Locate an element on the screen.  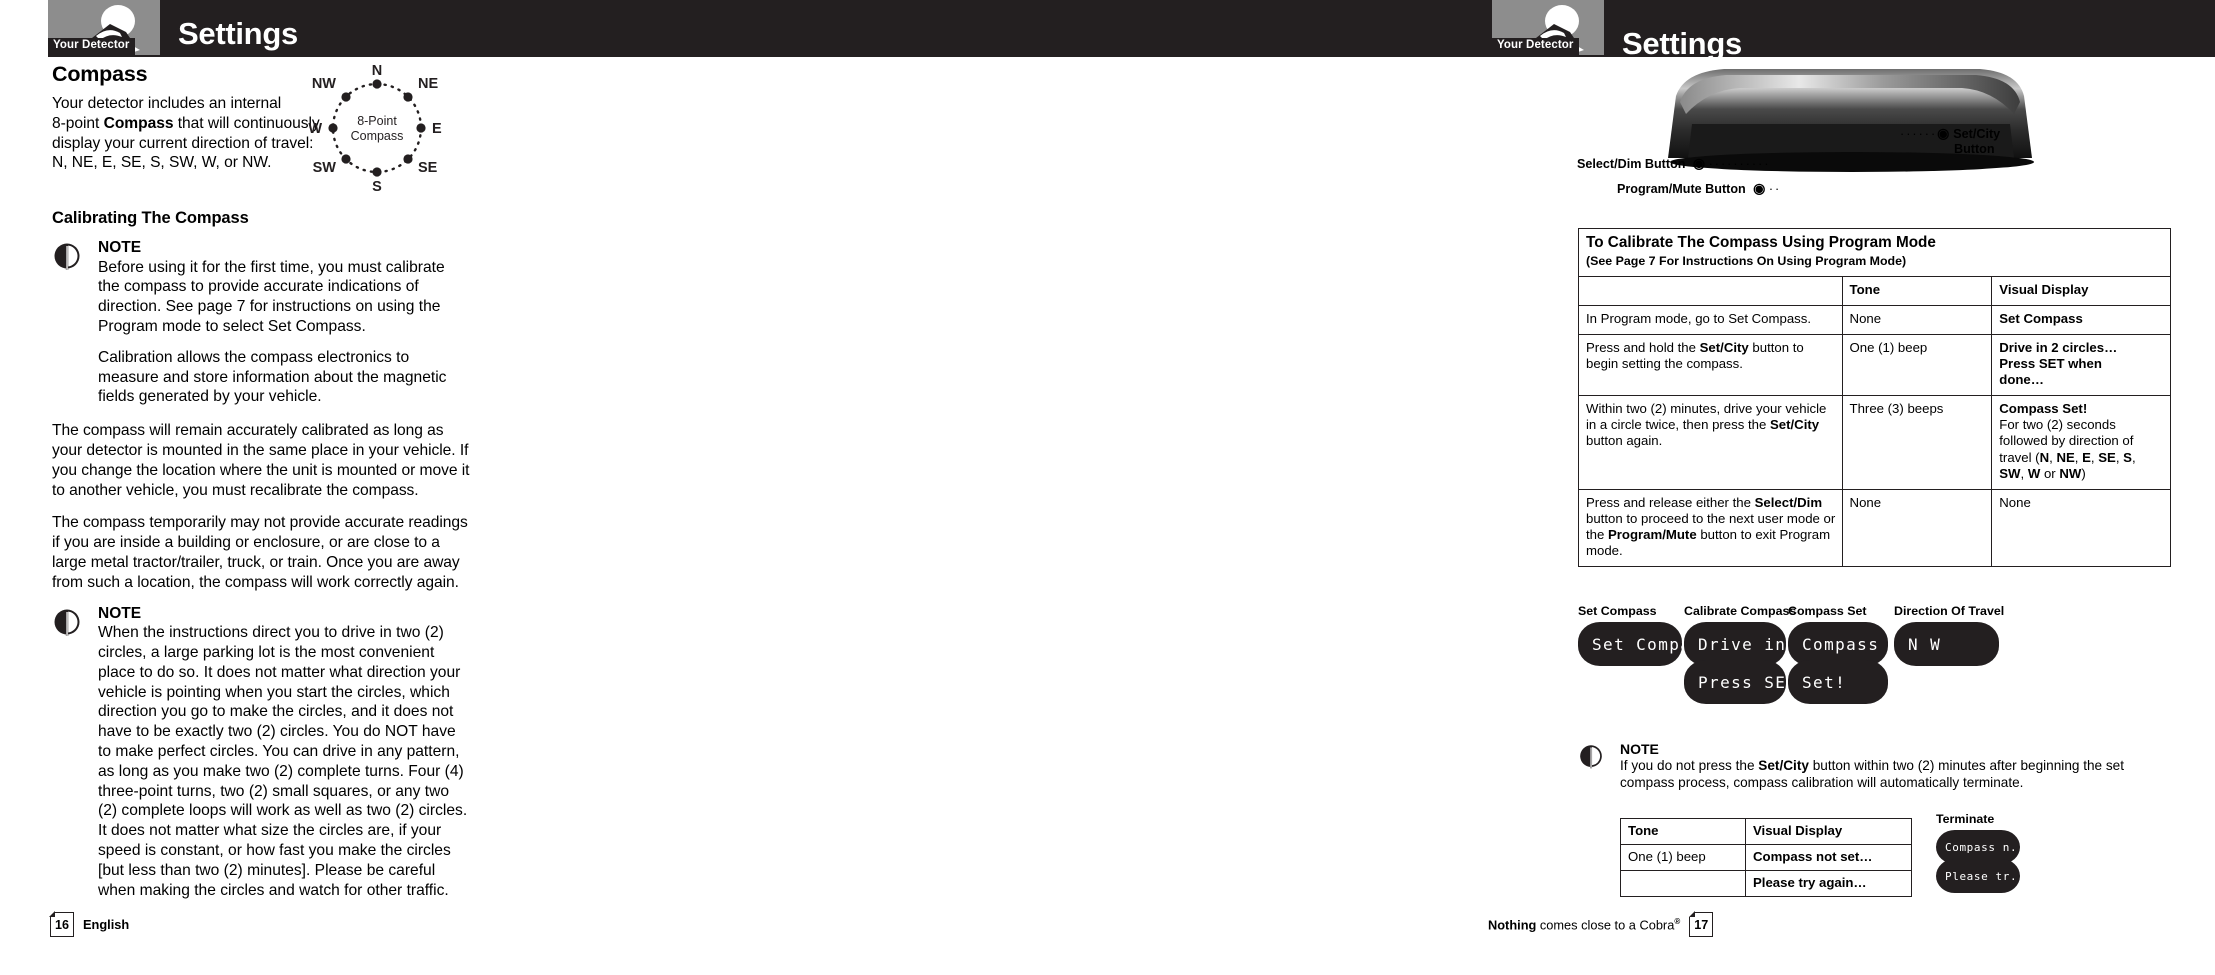
lcd-screen: Set! is located at coordinates (1838, 682).